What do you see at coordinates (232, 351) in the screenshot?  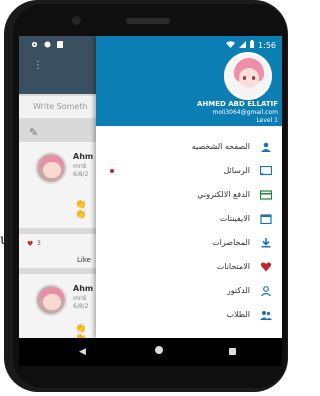 I see `recent-apps-icon` at bounding box center [232, 351].